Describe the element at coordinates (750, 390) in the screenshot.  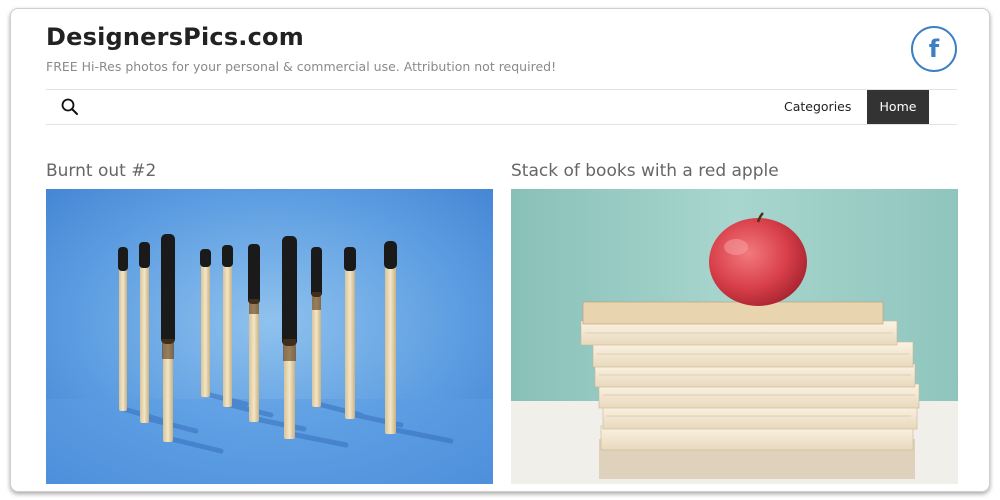
I see `book-stack` at that location.